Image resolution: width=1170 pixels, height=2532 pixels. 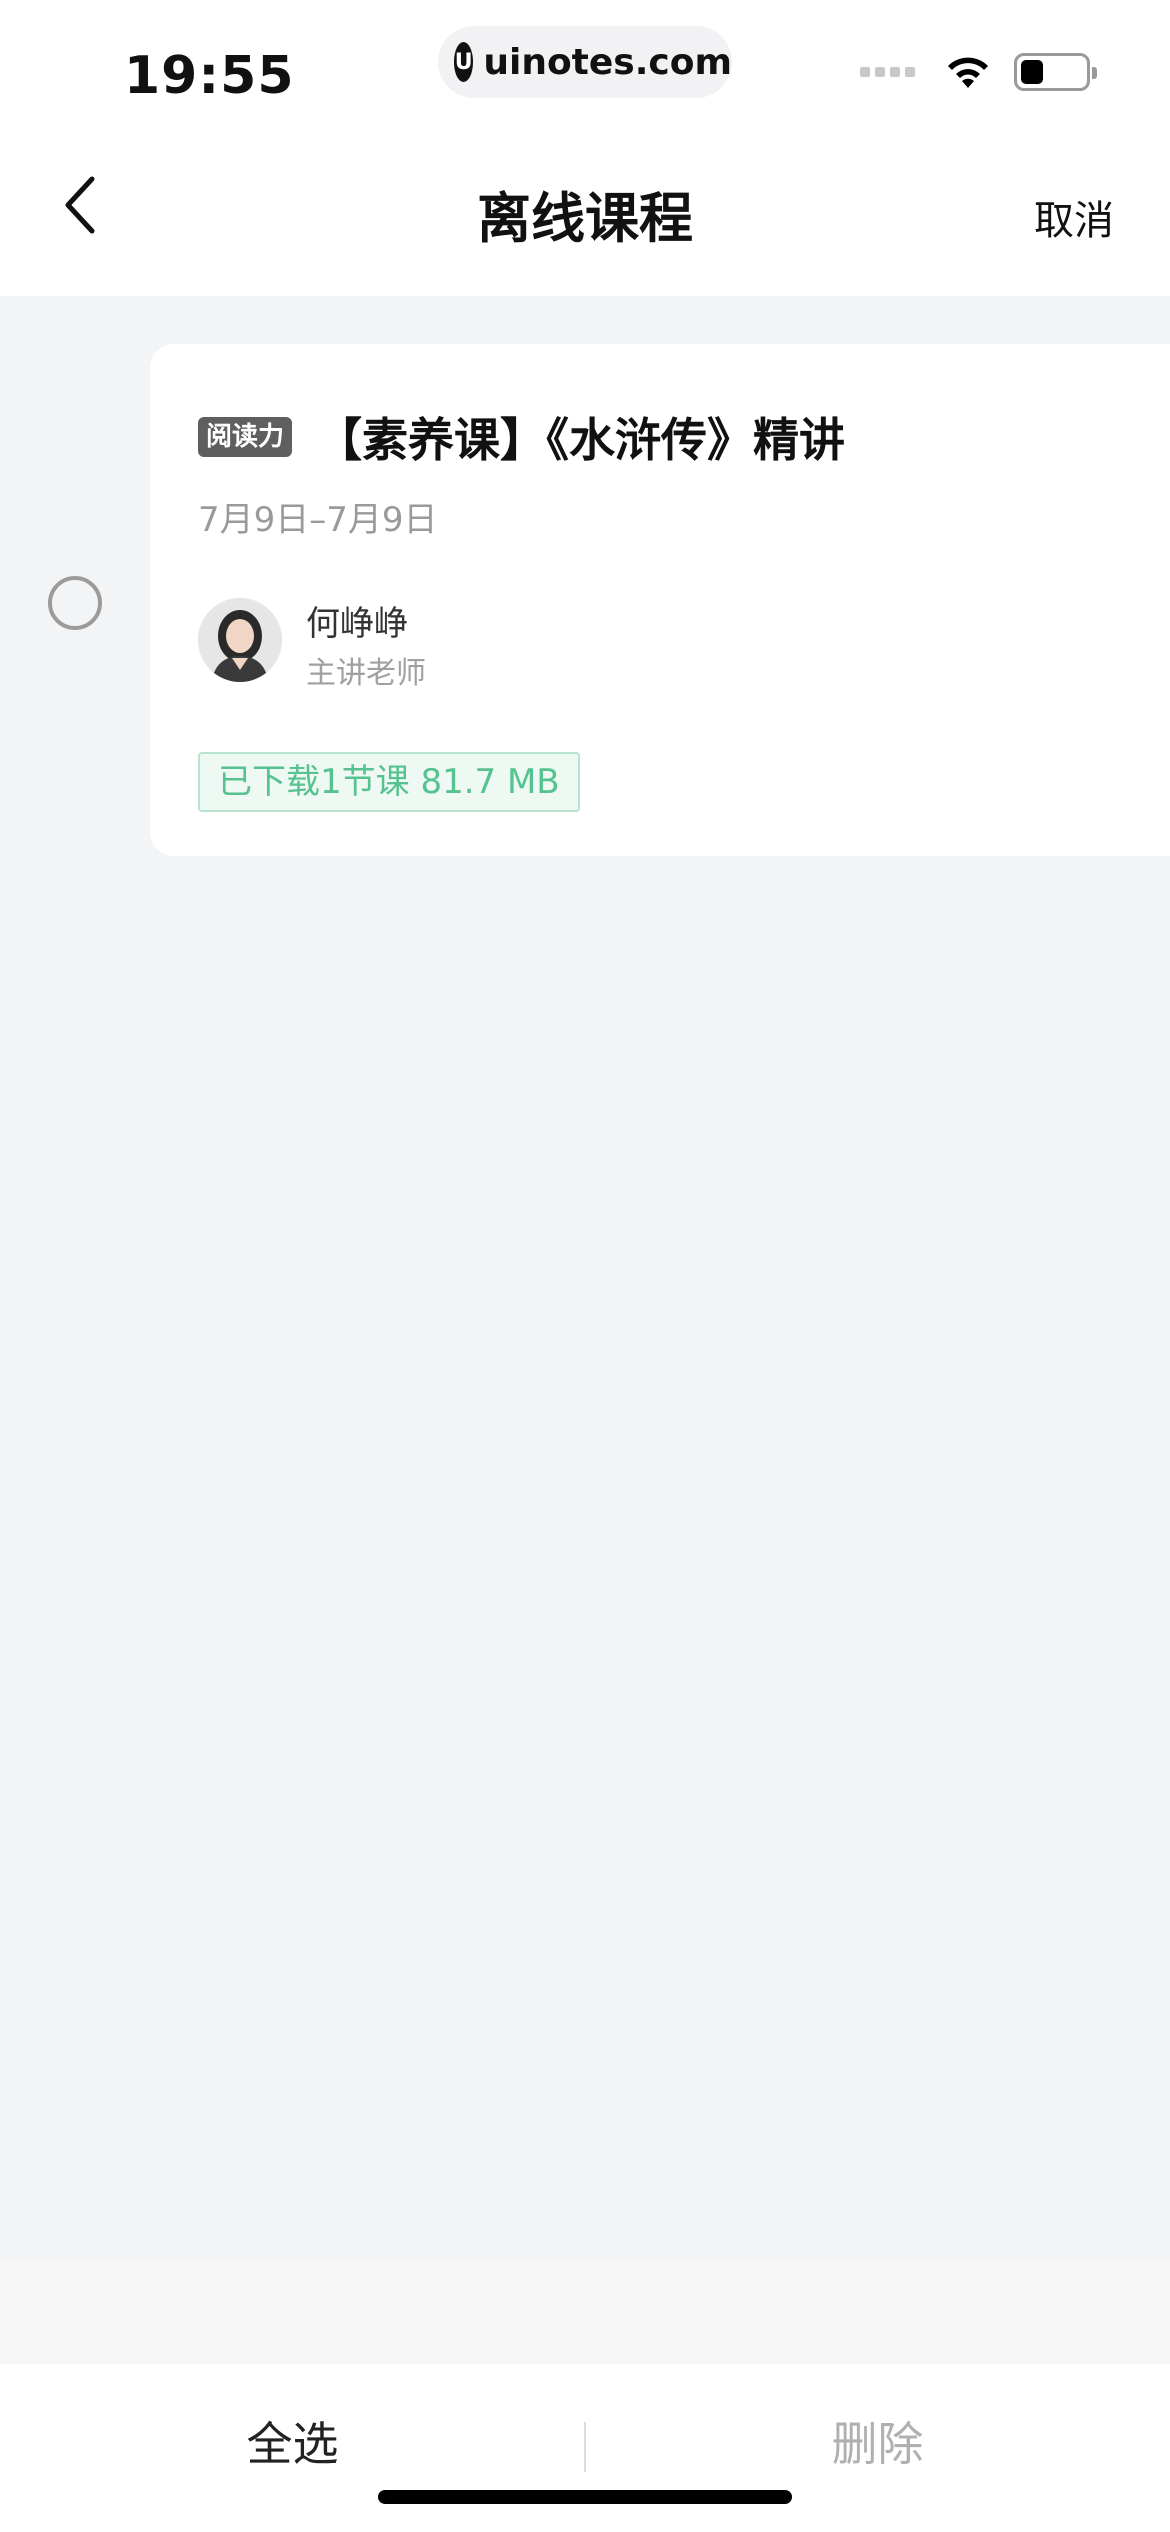 I want to click on site-logo-icon: U, so click(x=464, y=62).